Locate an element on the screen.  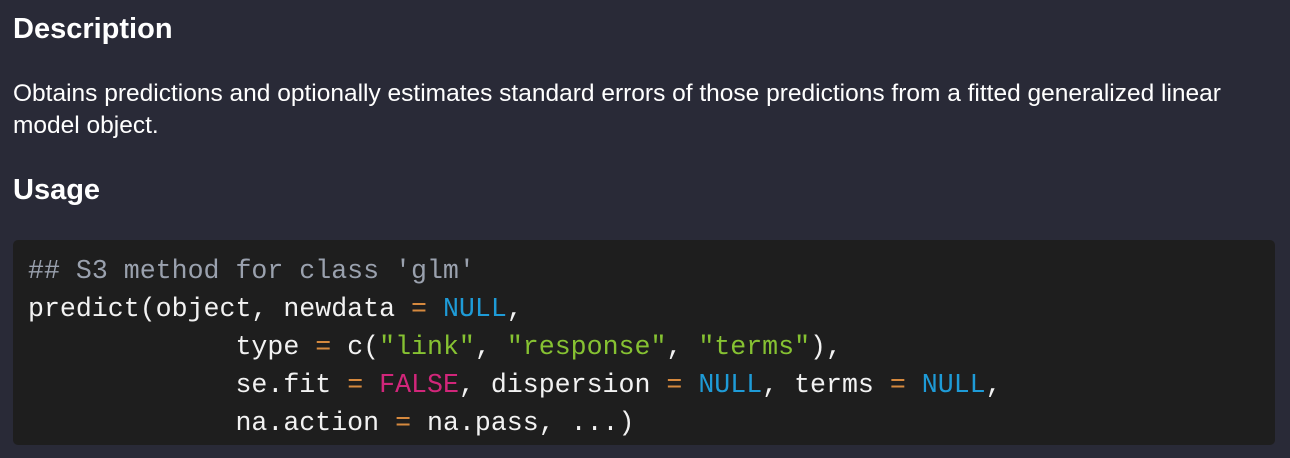
code-line-3: type = c("link", "response", "terms"), is located at coordinates (651, 347).